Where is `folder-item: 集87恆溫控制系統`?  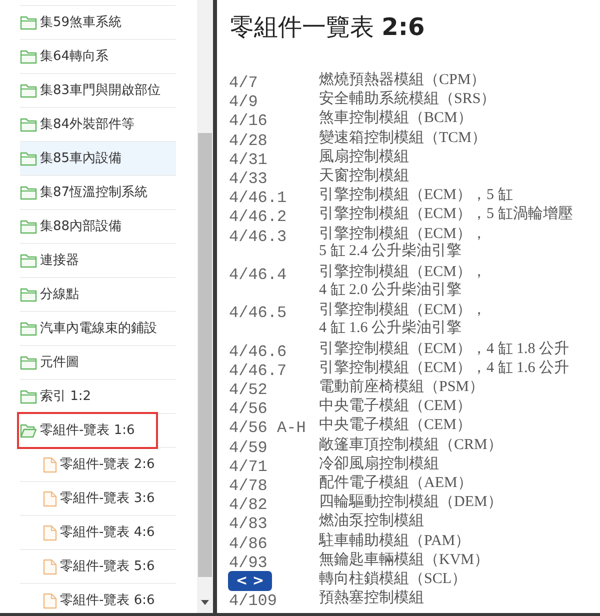
folder-item: 集87恆溫控制系統 is located at coordinates (84, 193).